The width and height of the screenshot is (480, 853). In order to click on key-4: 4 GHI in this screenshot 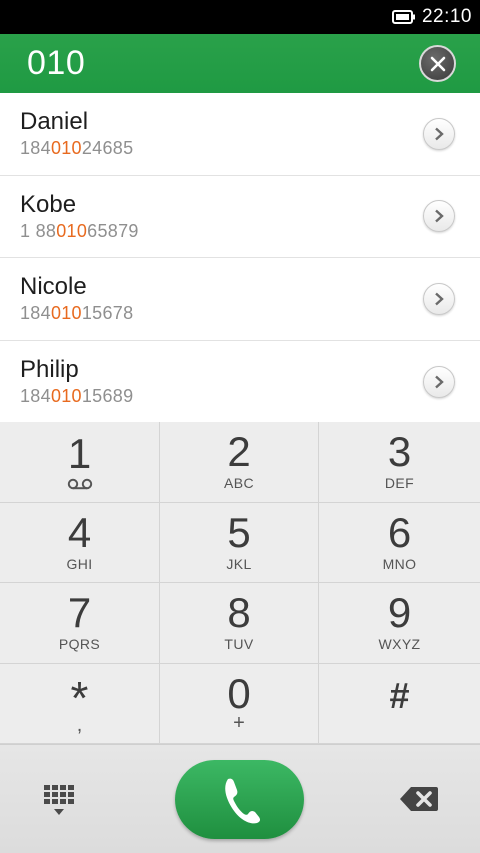, I will do `click(80, 542)`.